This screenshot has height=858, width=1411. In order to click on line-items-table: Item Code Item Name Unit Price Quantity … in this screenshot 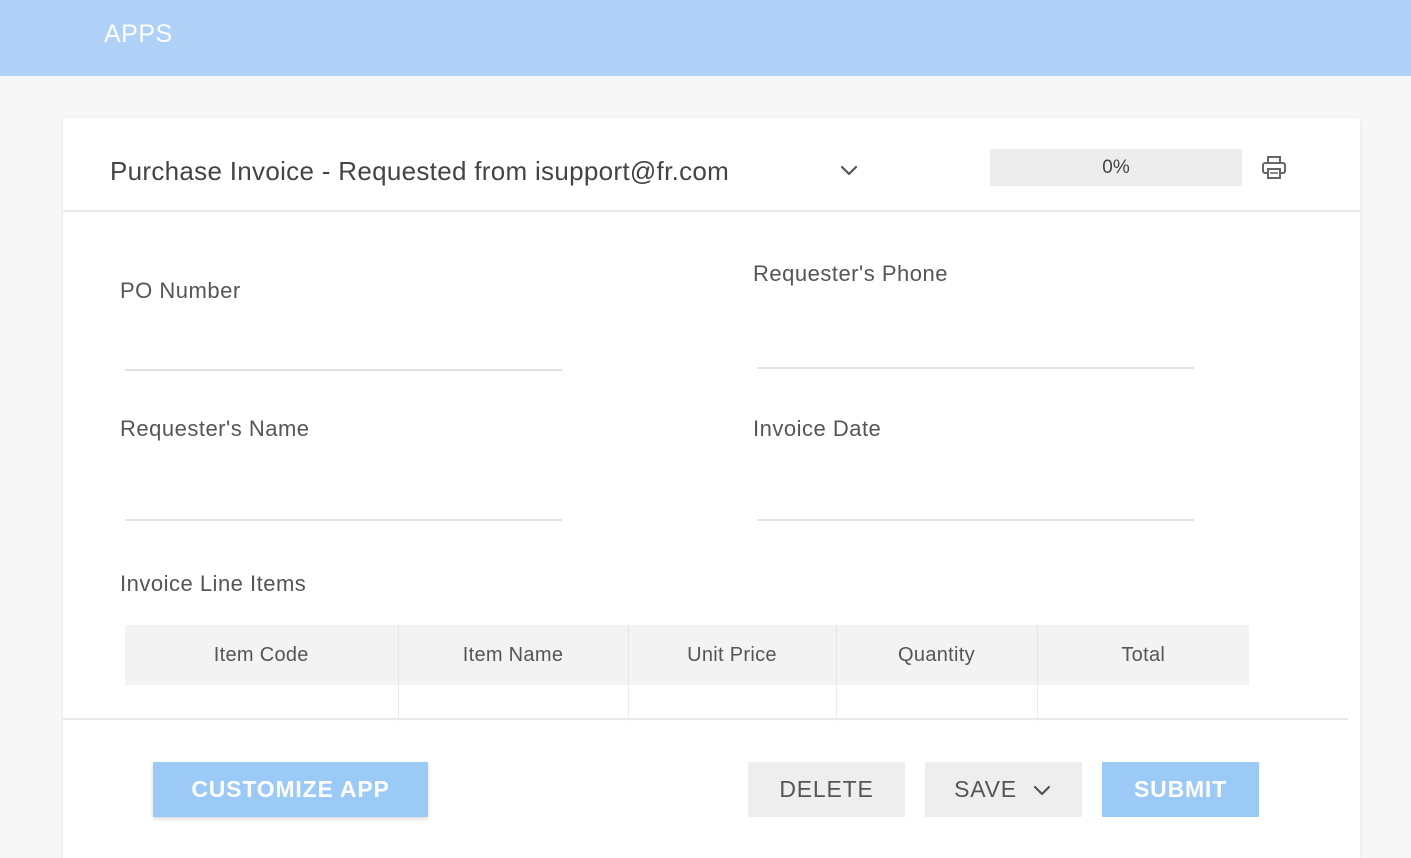, I will do `click(687, 673)`.